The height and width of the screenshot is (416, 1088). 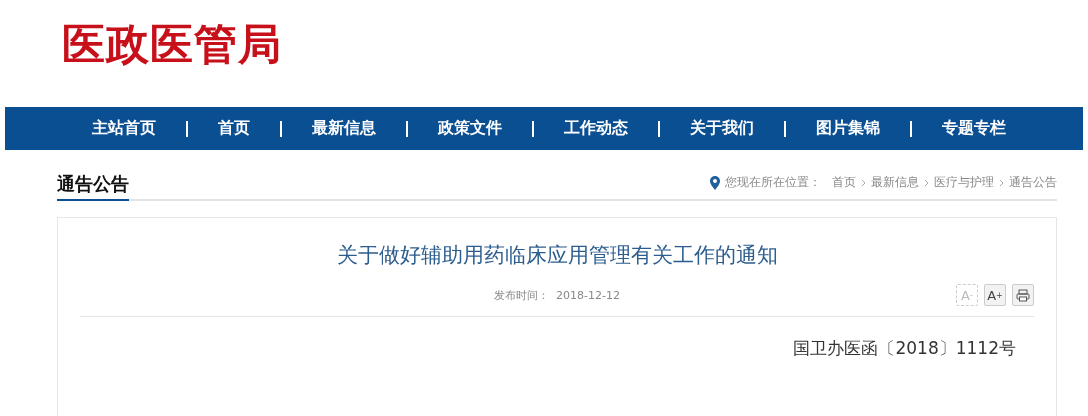 I want to click on breadcrumb-label: 您现在所在位置：, so click(x=773, y=182).